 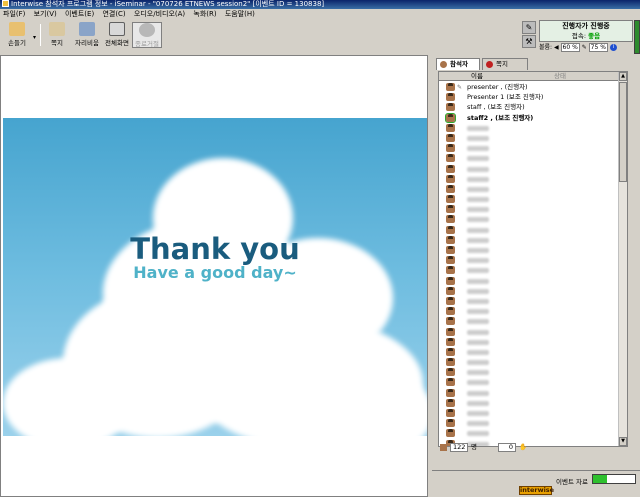 What do you see at coordinates (474, 447) in the screenshot?
I see `participant-count-unit: 명` at bounding box center [474, 447].